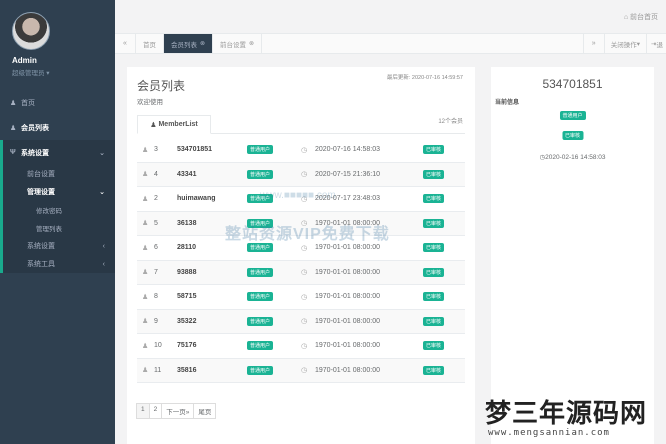  What do you see at coordinates (233, 45) in the screenshot?
I see `tab-label: 前台设置` at bounding box center [233, 45].